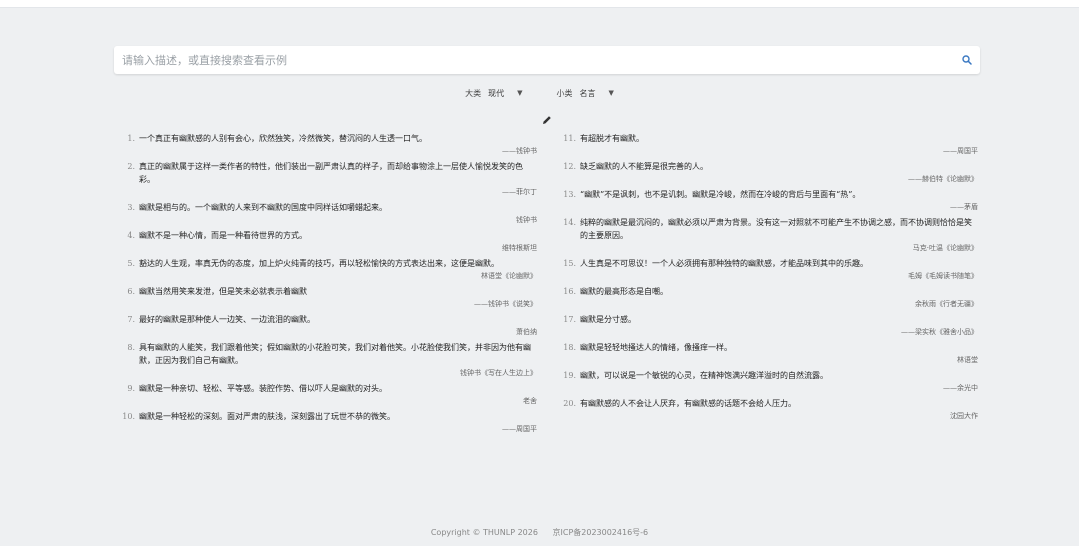 The image size is (1079, 546). What do you see at coordinates (569, 347) in the screenshot?
I see `quote-number: 18.` at bounding box center [569, 347].